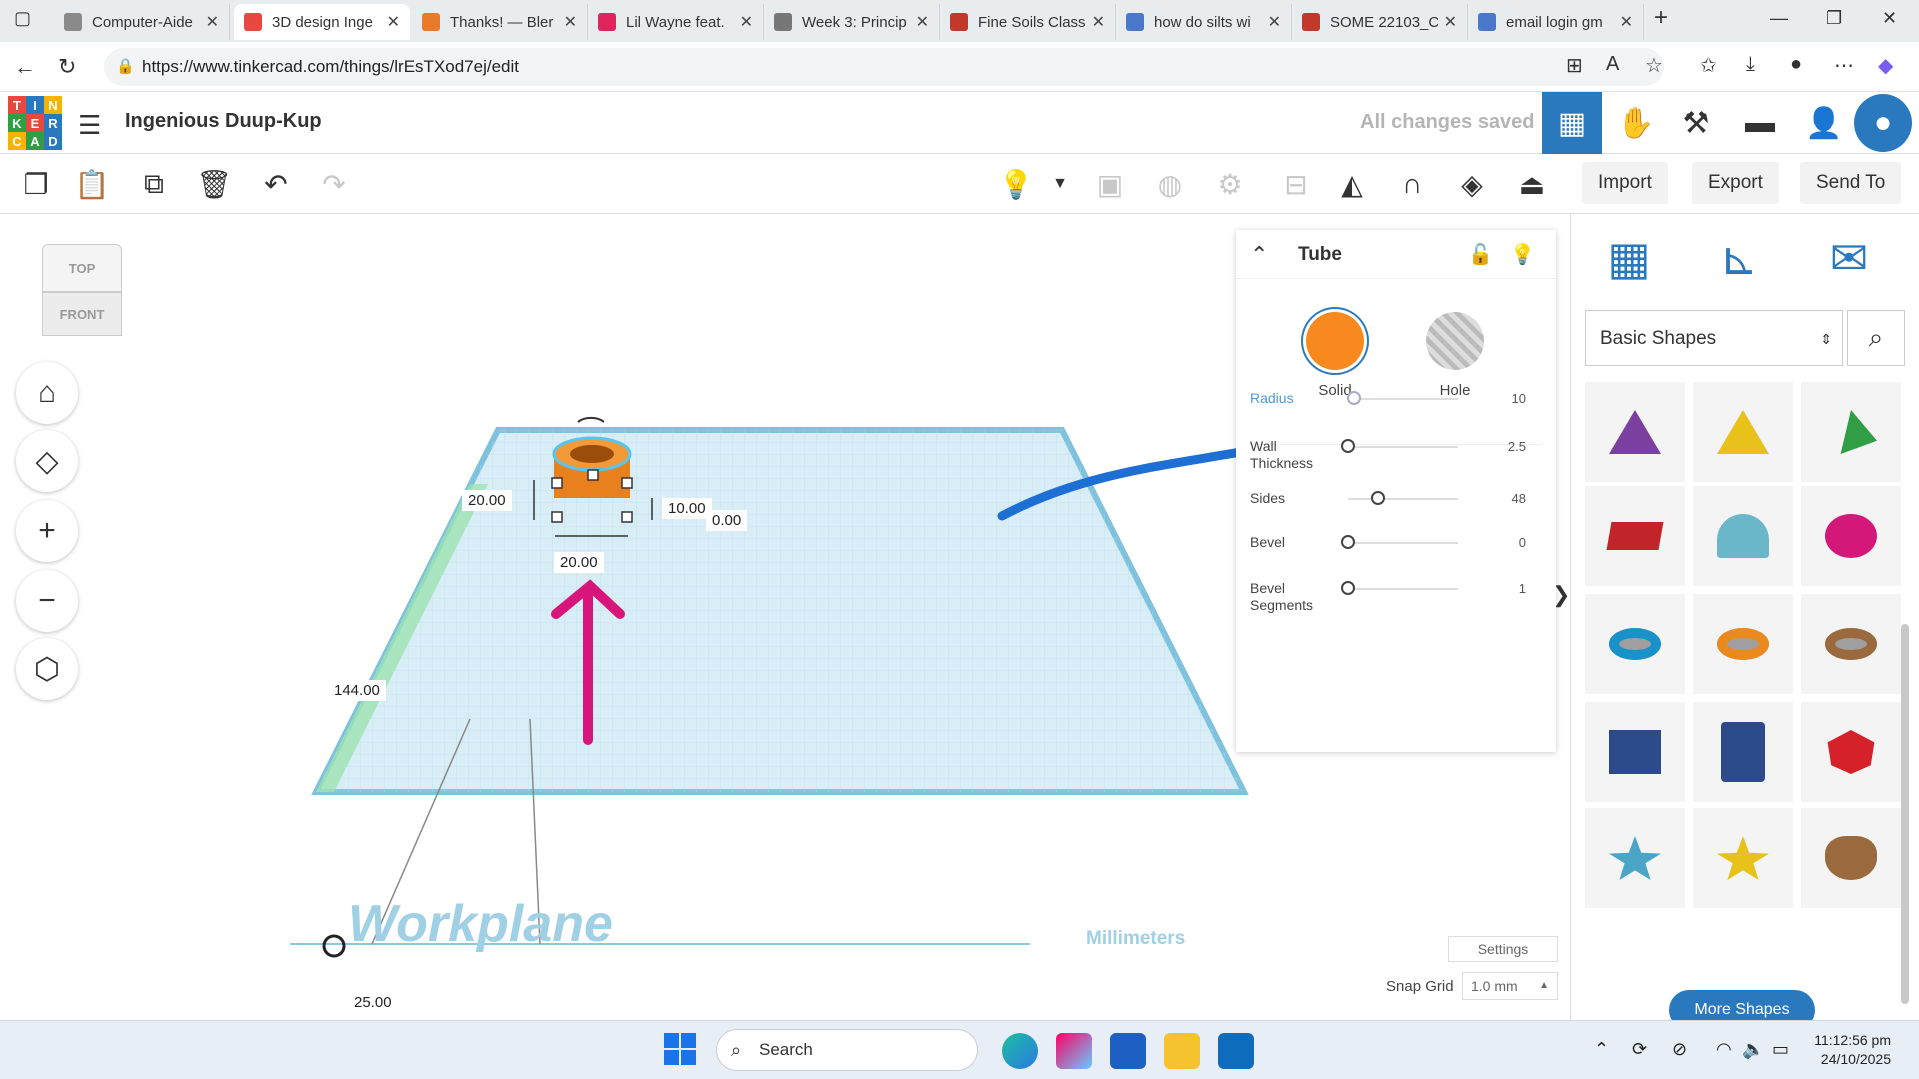 This screenshot has height=1079, width=1919. What do you see at coordinates (1230, 184) in the screenshot?
I see `cruise-icon: ⚙` at bounding box center [1230, 184].